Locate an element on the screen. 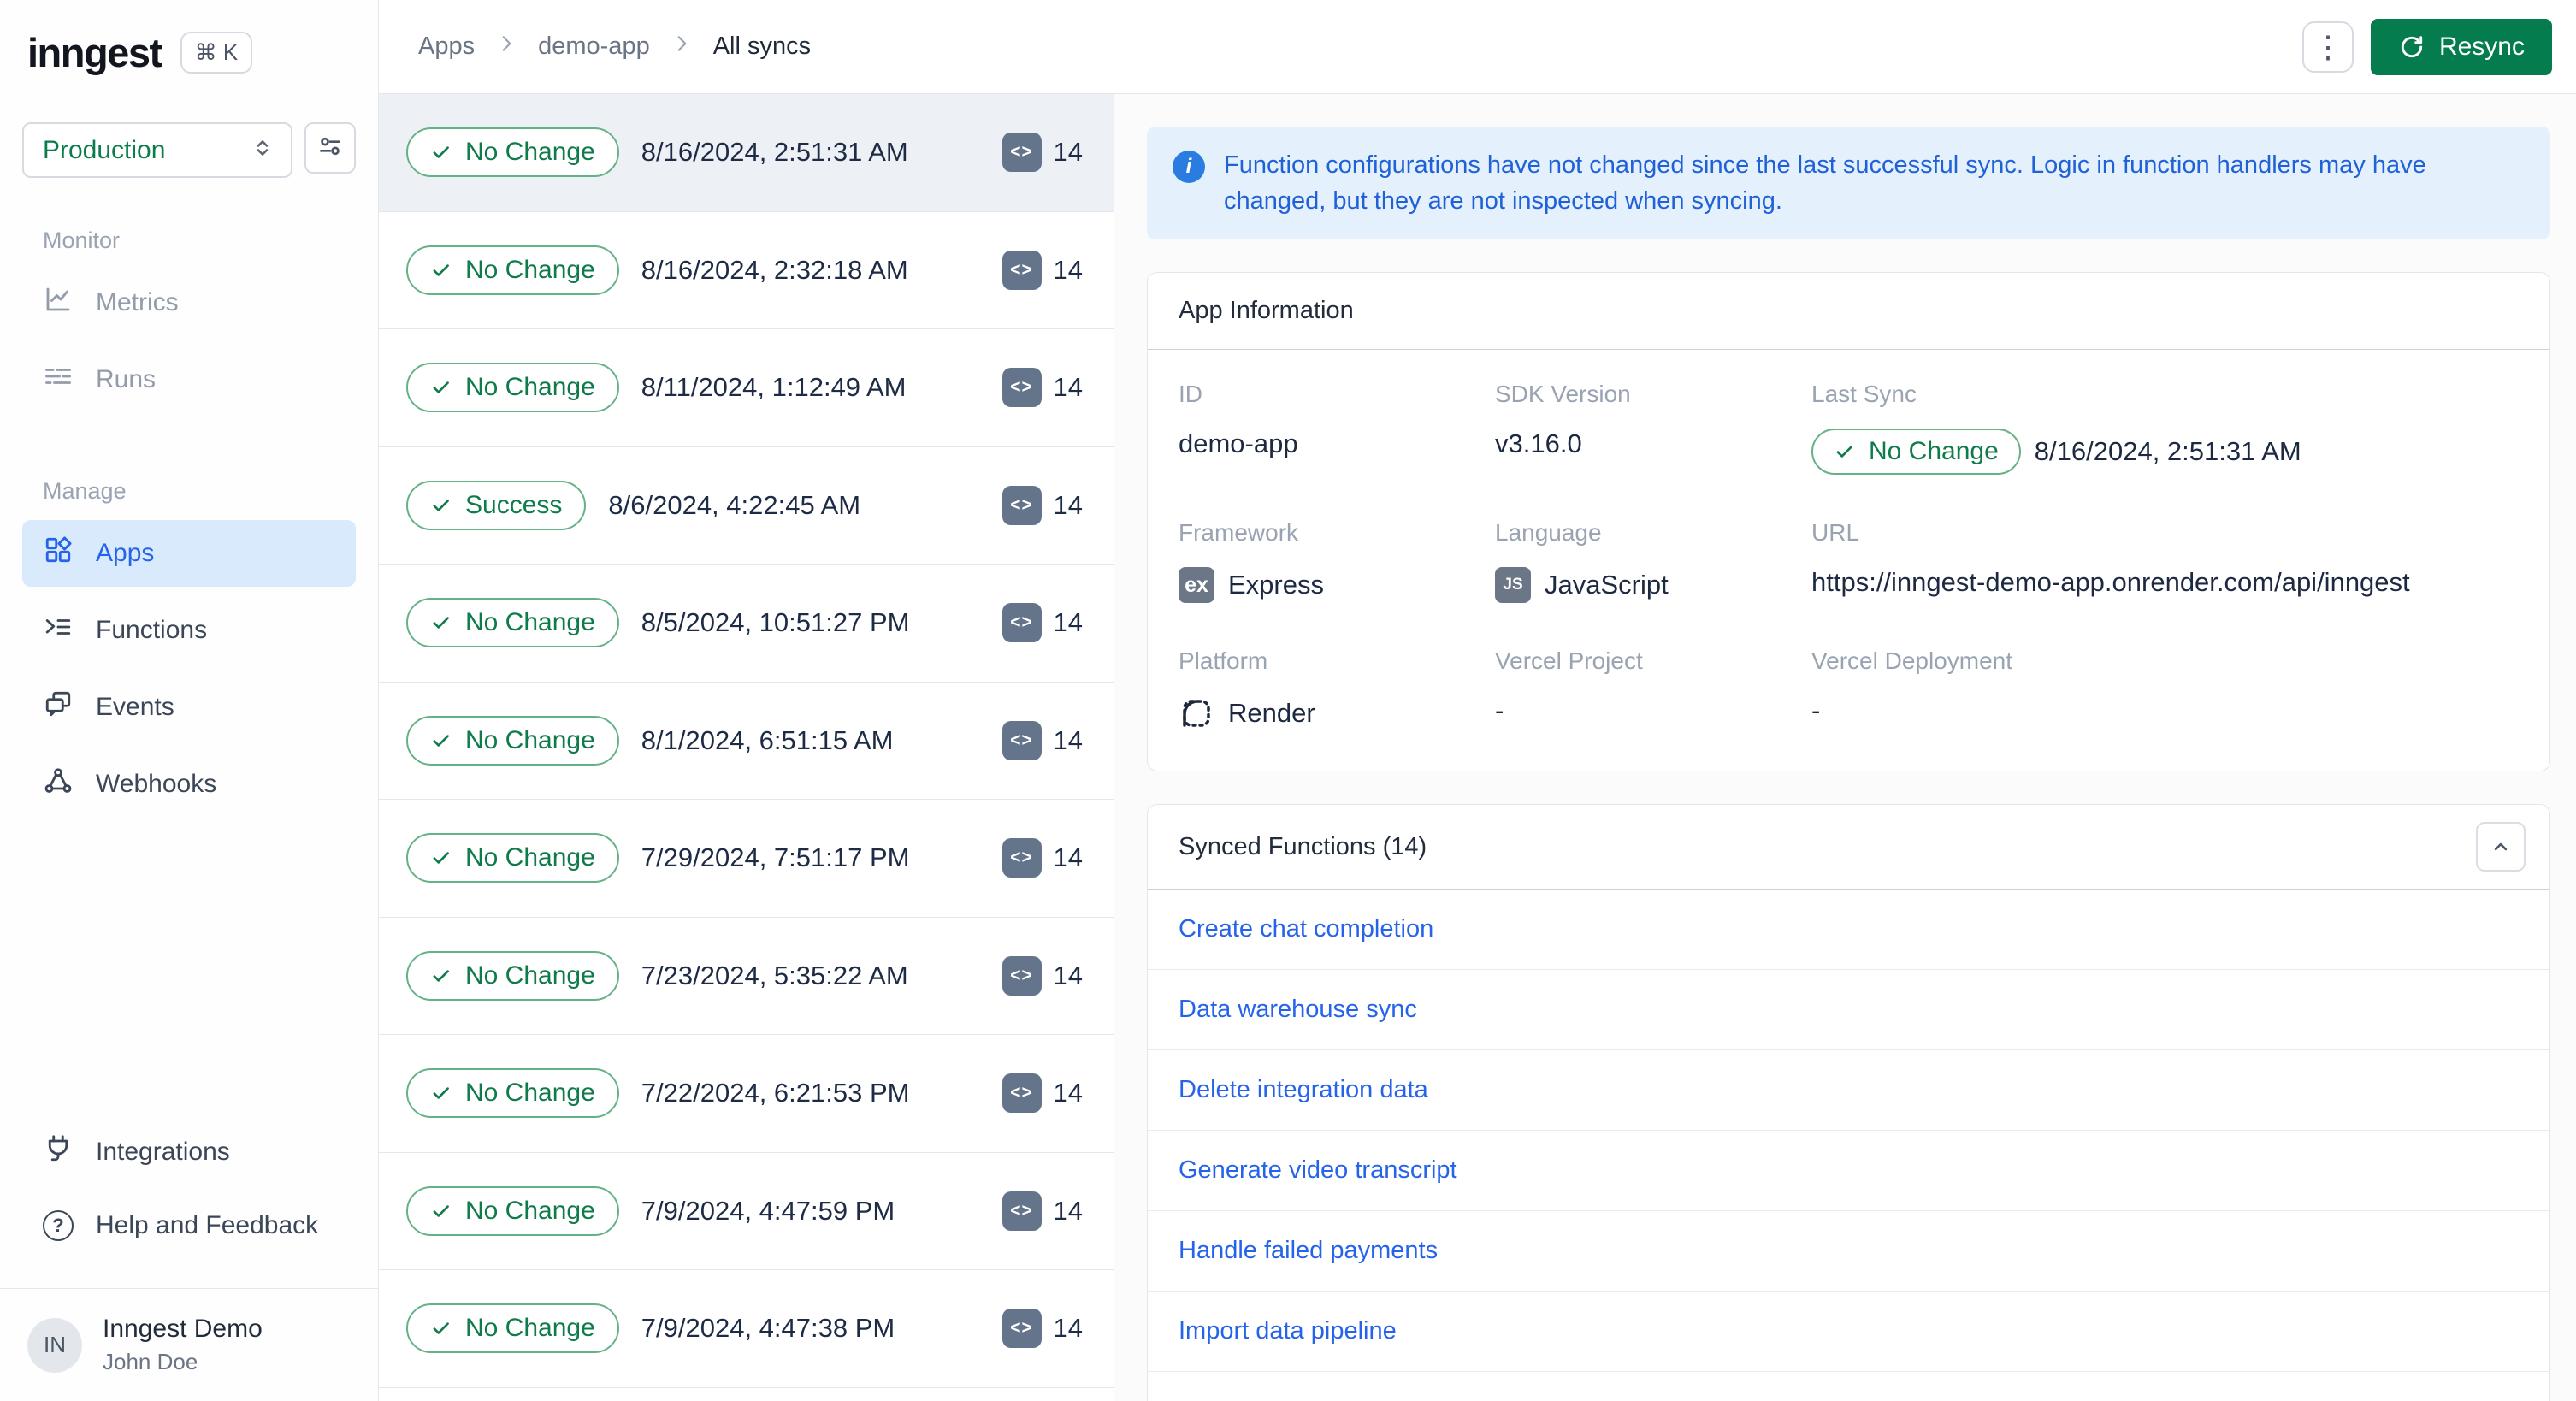  refresh-icon is located at coordinates (2411, 47).